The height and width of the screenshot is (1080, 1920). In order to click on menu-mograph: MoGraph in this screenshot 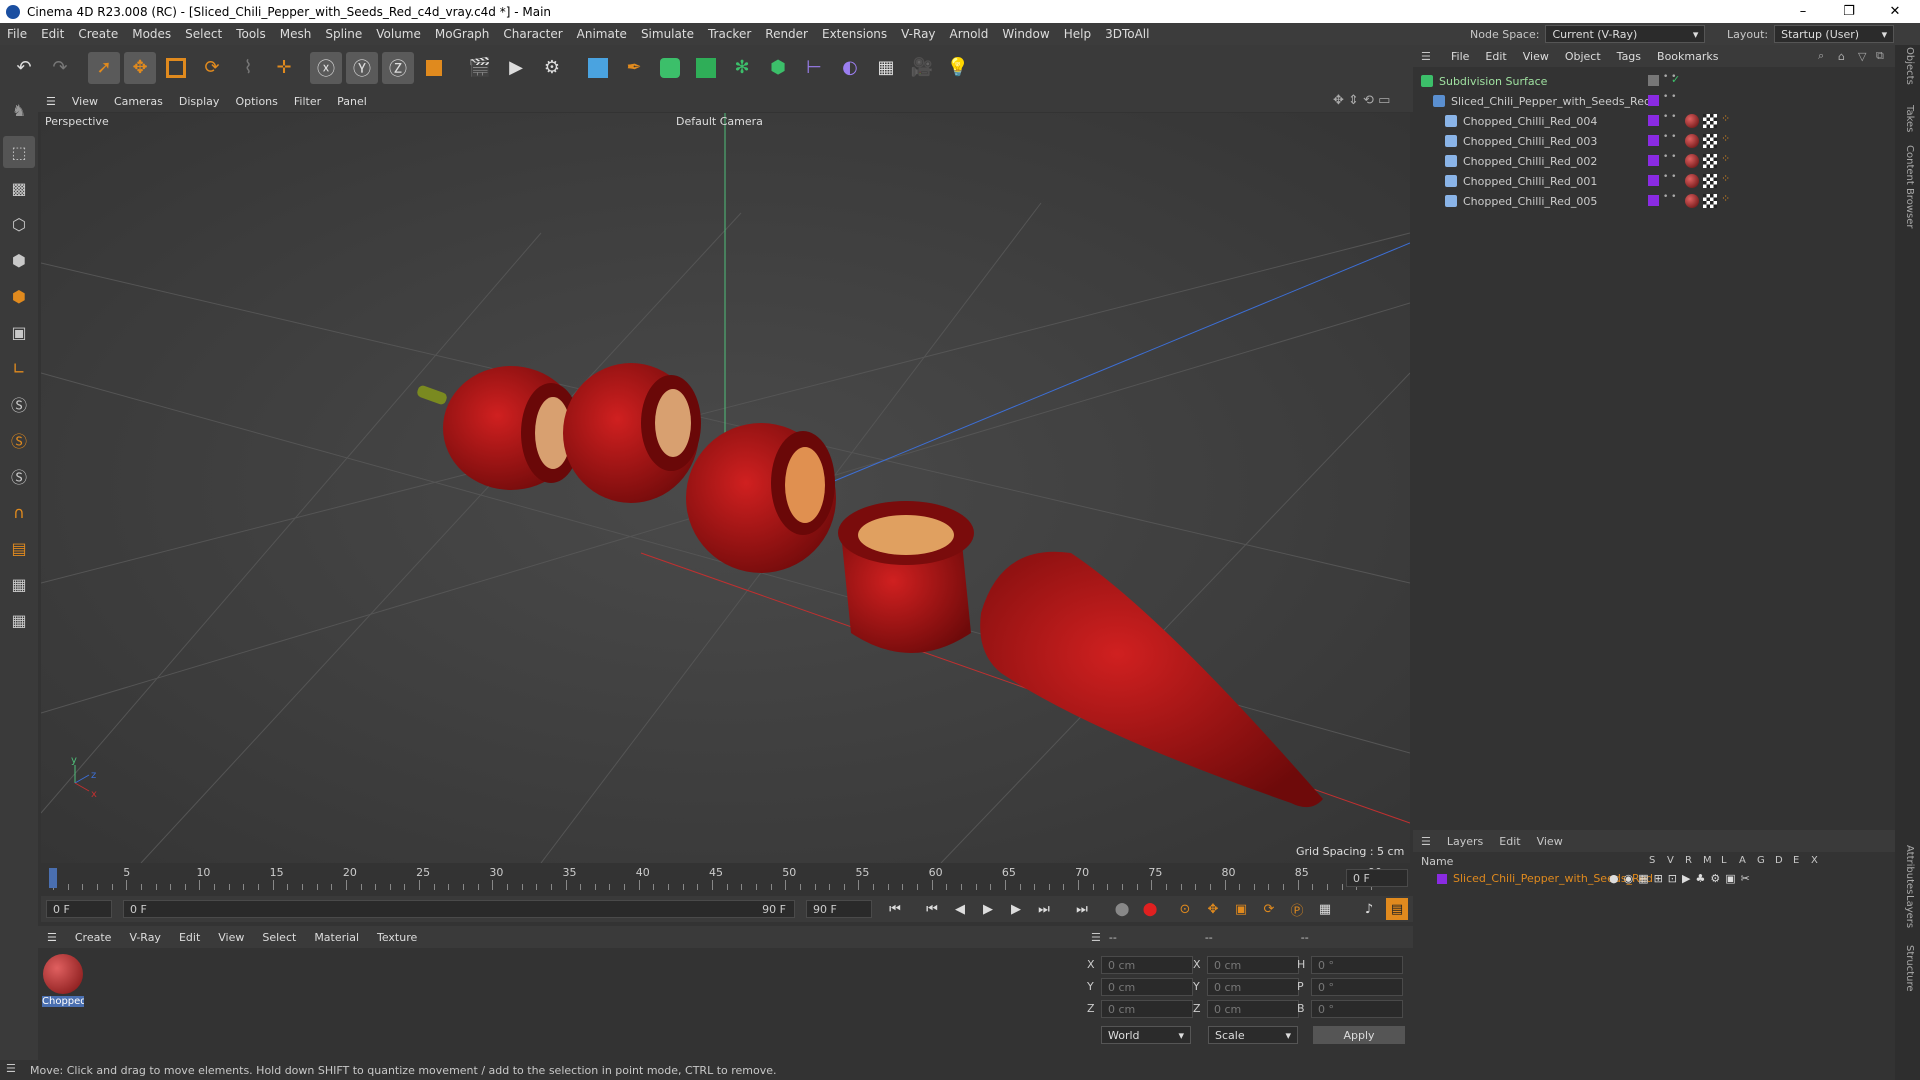, I will do `click(462, 34)`.